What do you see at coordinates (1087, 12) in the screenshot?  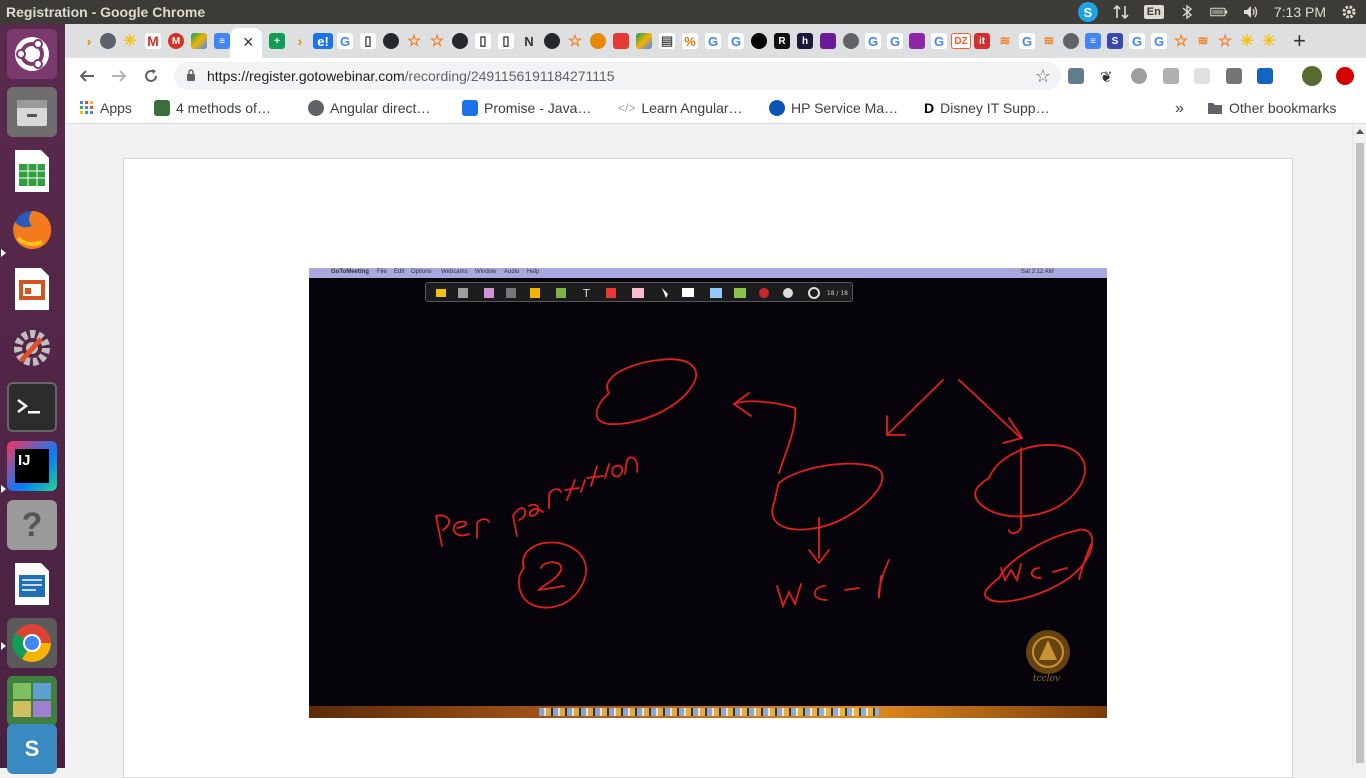 I see `skype-icon: S` at bounding box center [1087, 12].